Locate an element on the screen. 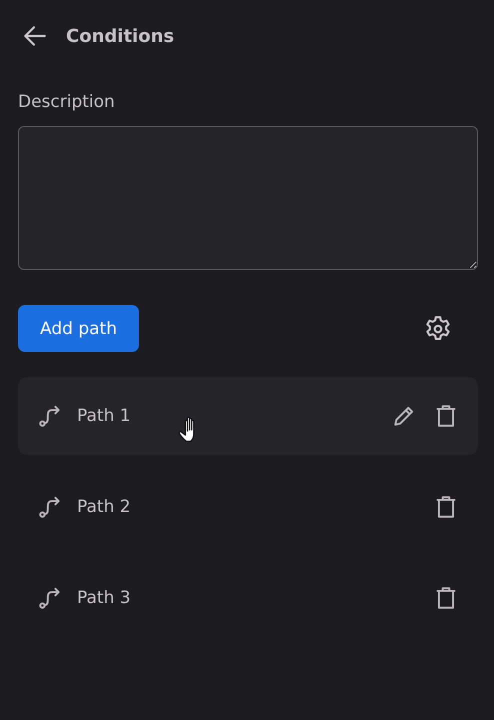 This screenshot has width=494, height=720. path-row: Path 3 is located at coordinates (248, 598).